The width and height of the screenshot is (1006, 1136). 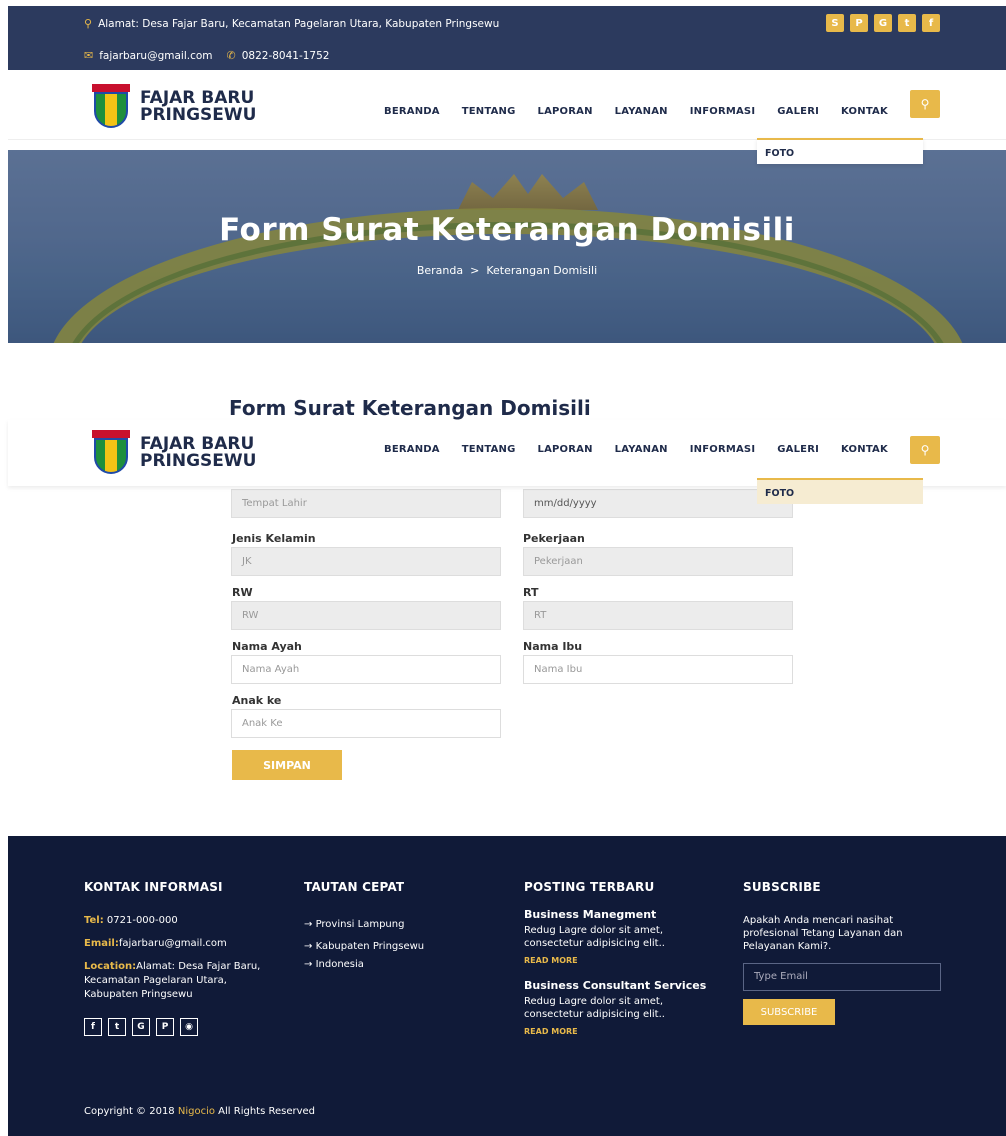 I want to click on nama-ibu-input: Nama Ibu, so click(x=658, y=669).